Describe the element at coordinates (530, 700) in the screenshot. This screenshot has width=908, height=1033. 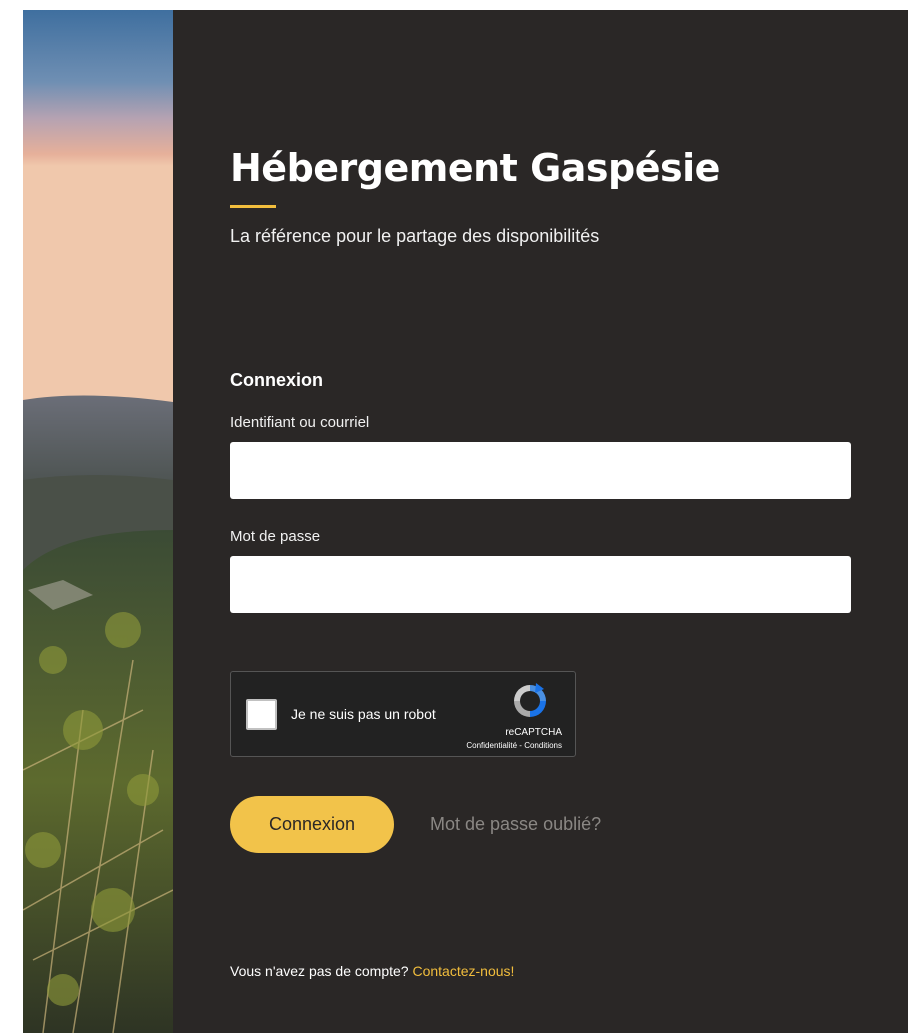
I see `recaptcha-logo-icon` at that location.